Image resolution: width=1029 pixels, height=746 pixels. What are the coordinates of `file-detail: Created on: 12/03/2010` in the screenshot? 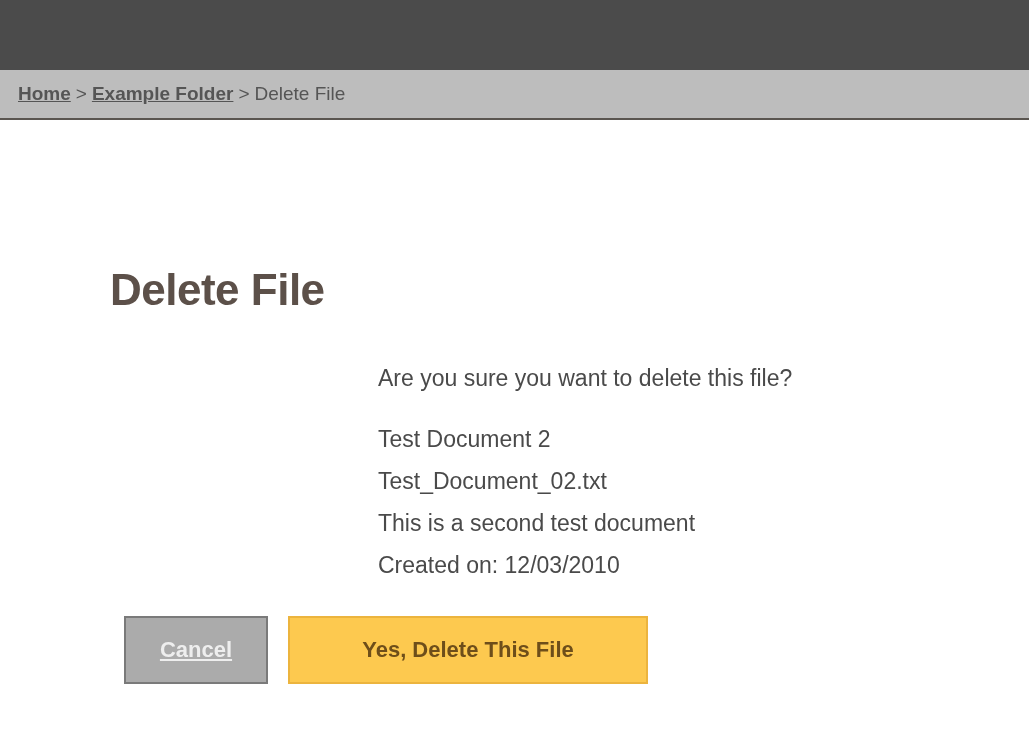 It's located at (499, 565).